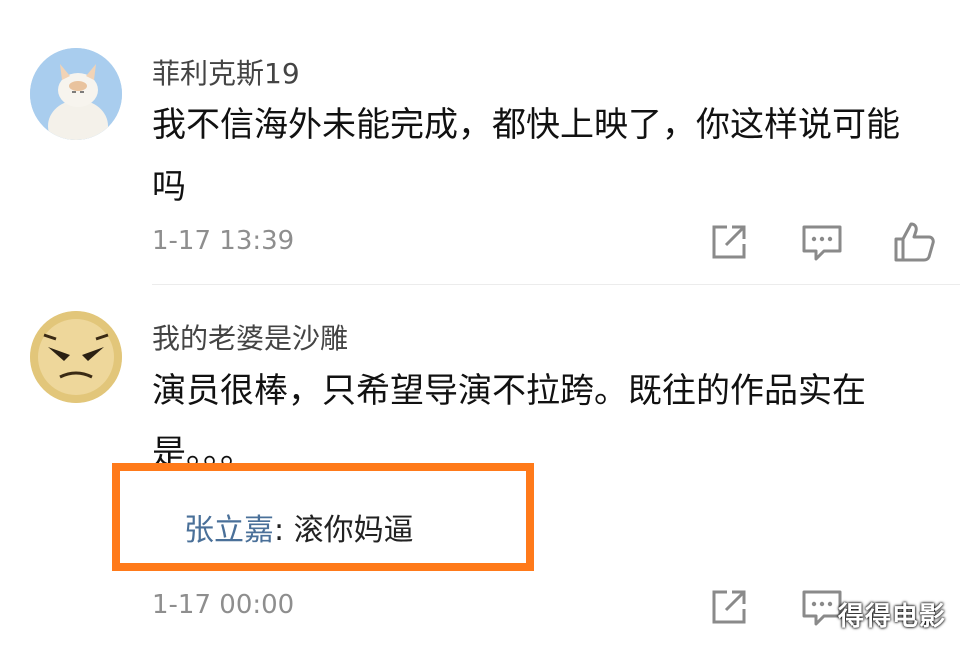  I want to click on watermark: 得得电影, so click(891, 617).